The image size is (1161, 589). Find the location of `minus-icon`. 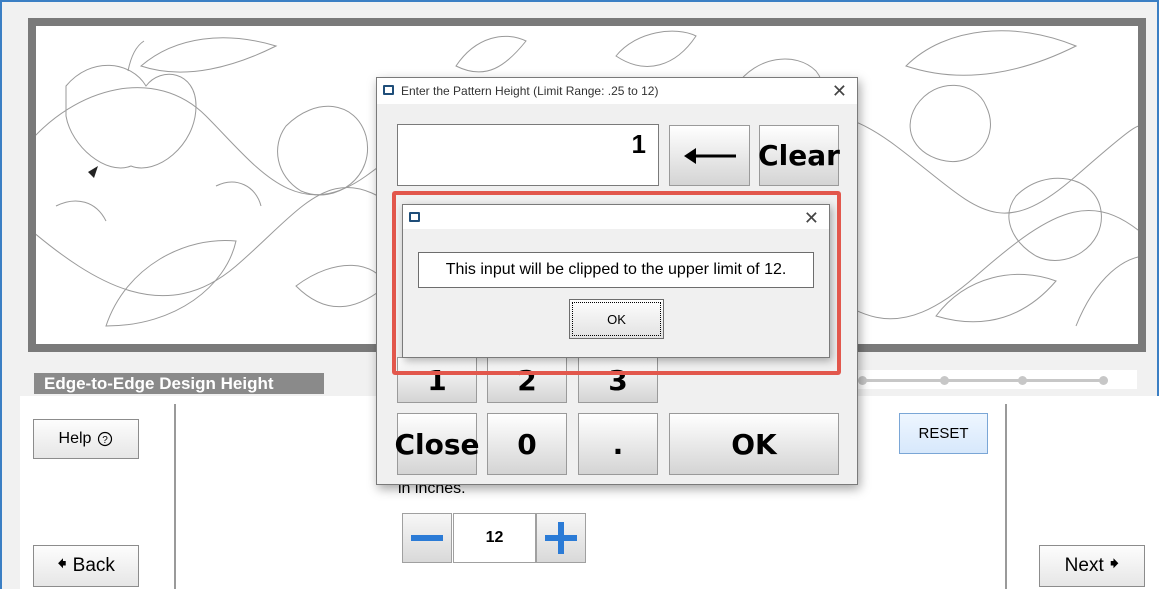

minus-icon is located at coordinates (427, 538).